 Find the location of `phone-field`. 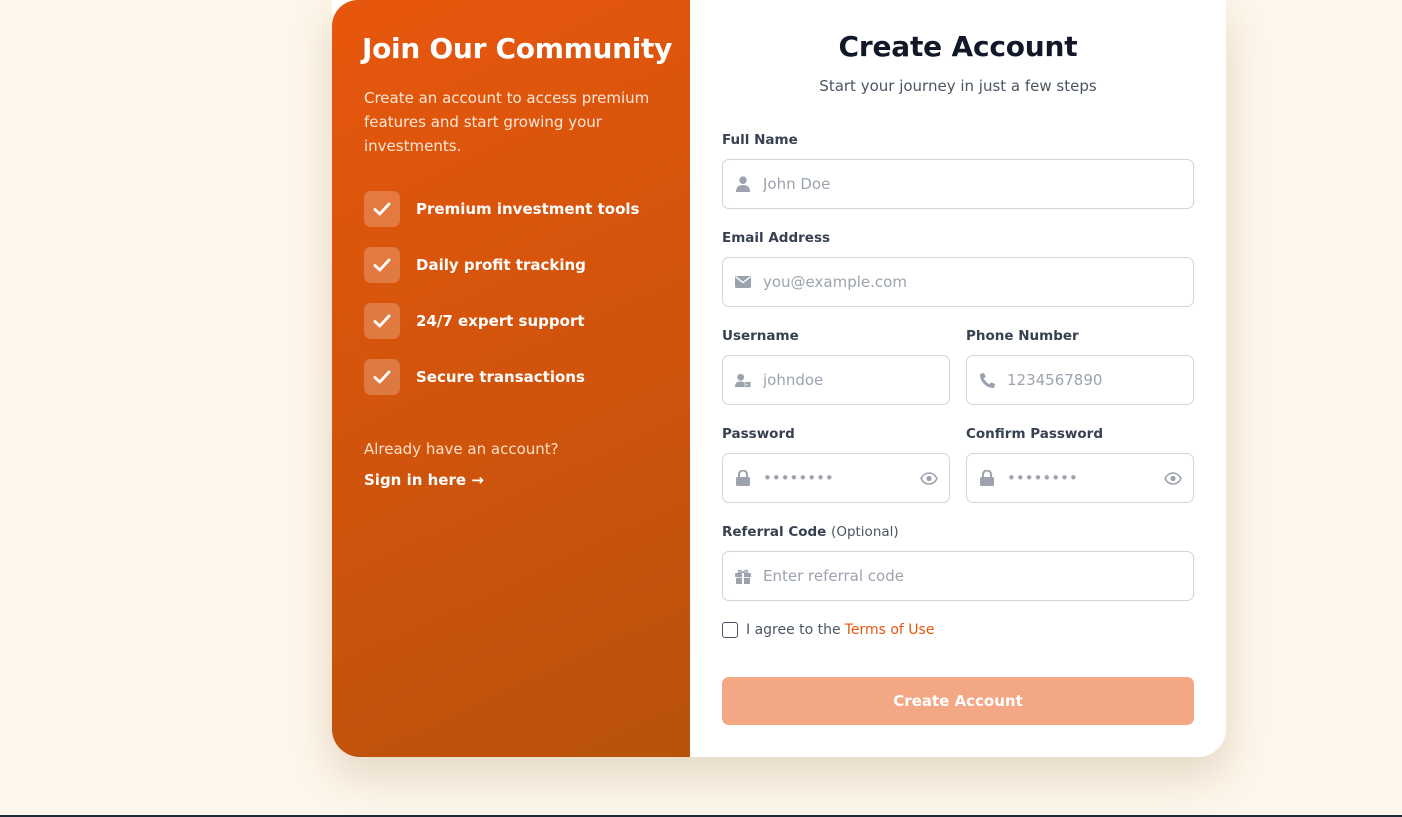

phone-field is located at coordinates (1080, 380).